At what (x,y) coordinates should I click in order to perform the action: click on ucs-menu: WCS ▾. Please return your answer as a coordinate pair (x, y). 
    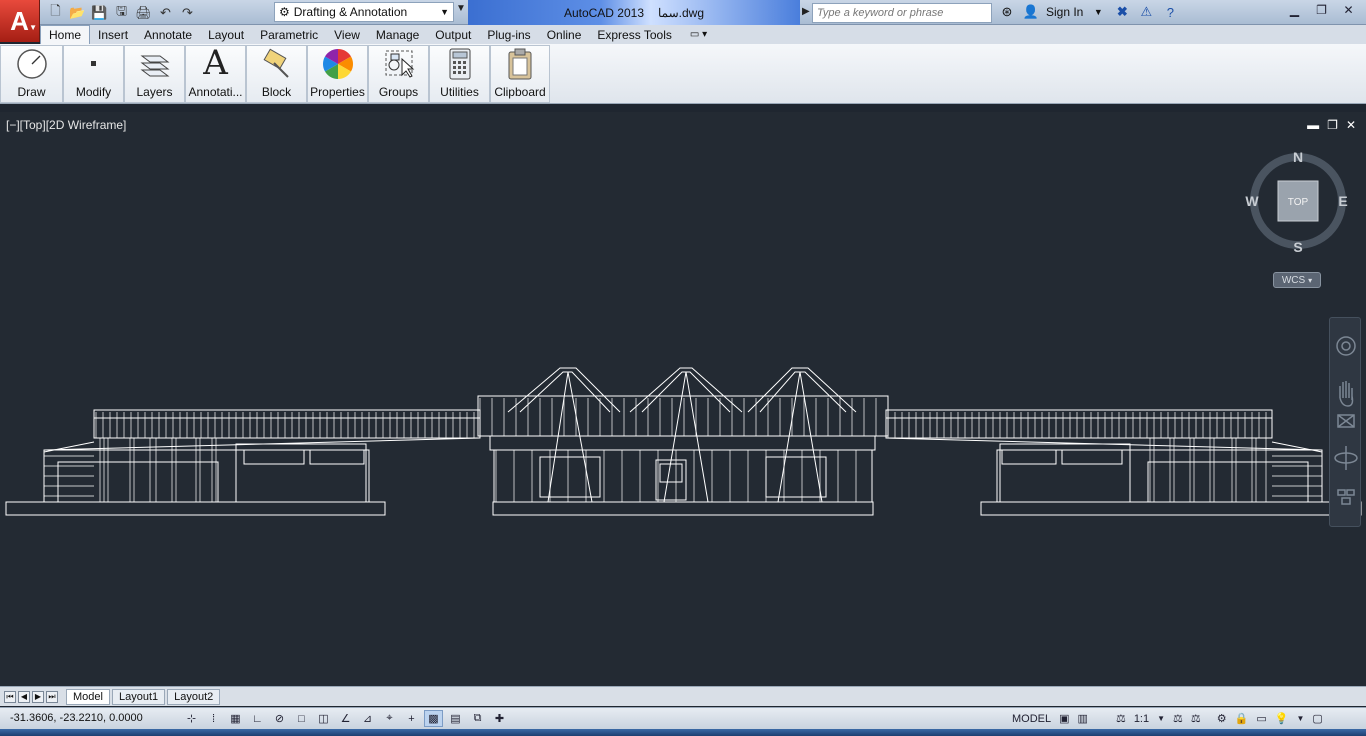
    Looking at the image, I should click on (1297, 280).